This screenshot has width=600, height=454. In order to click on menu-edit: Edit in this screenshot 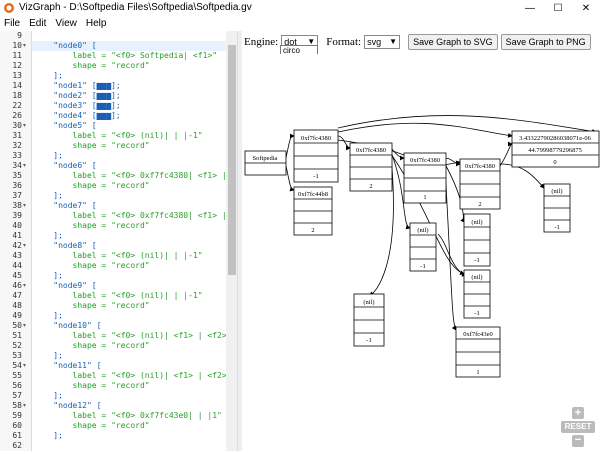, I will do `click(37, 23)`.